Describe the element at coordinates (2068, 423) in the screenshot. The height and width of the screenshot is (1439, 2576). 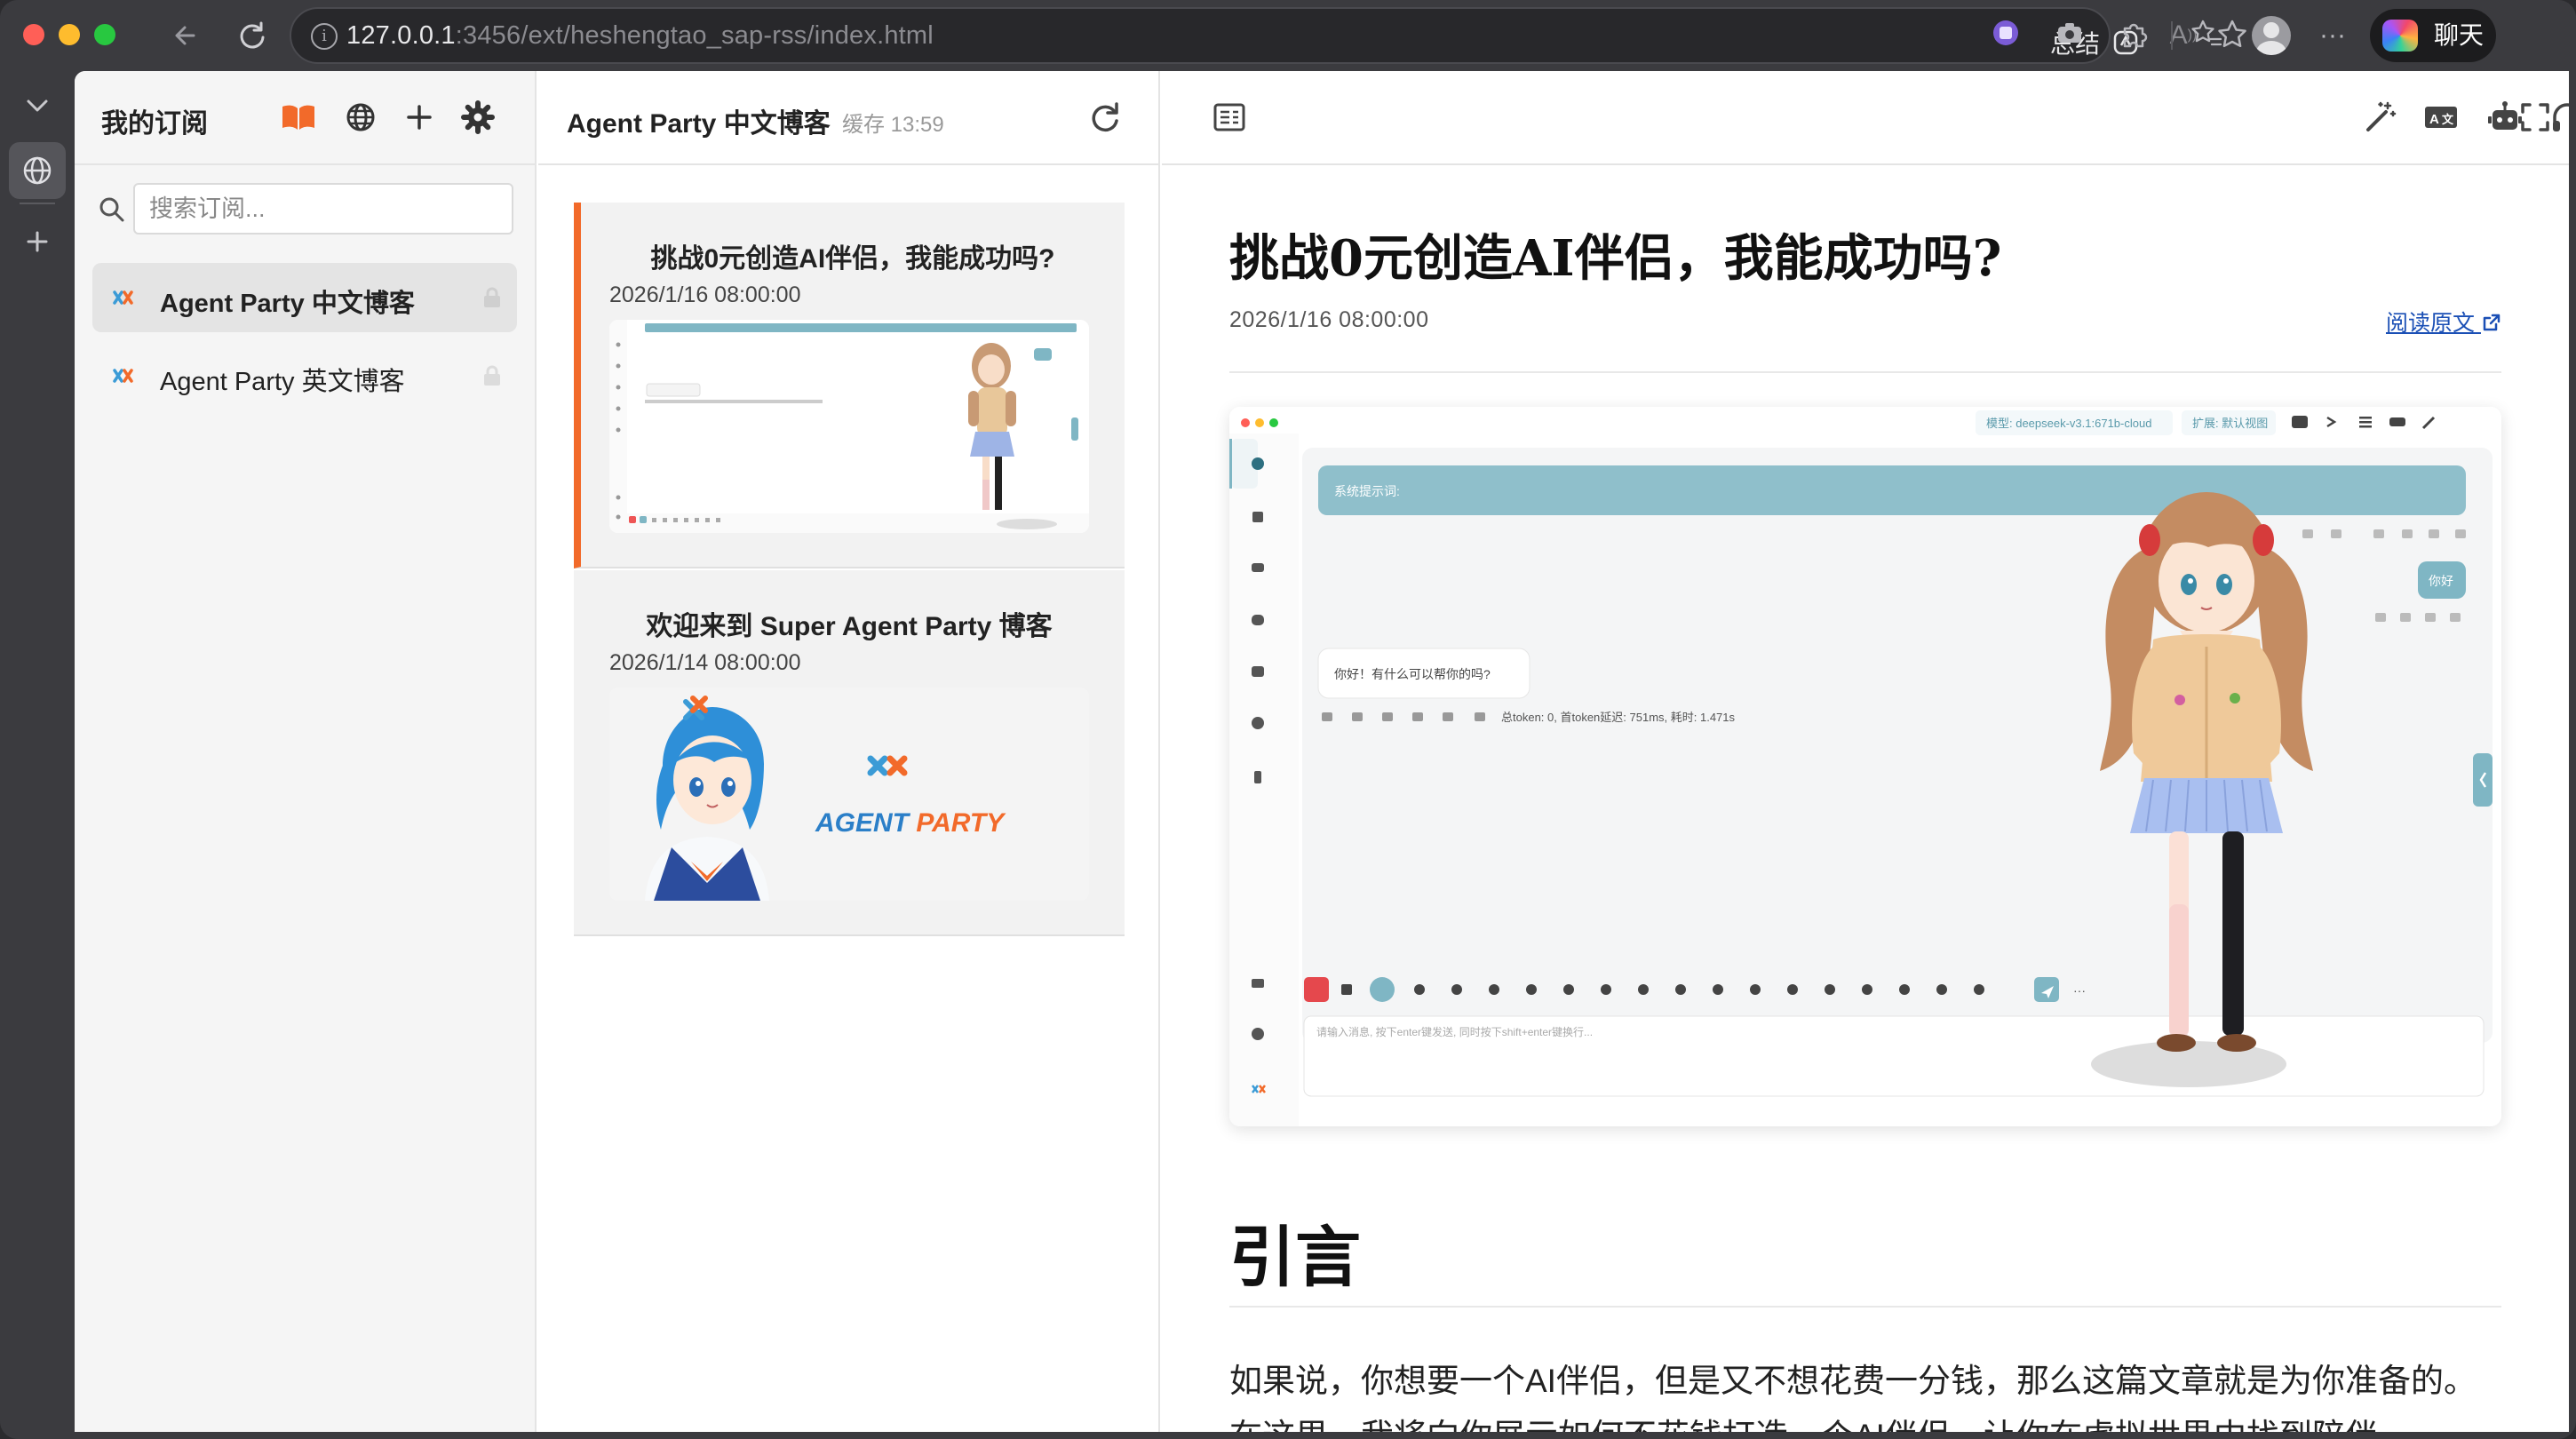
I see `model-chip: 模型: deepseek-v3.1:671b-cloud` at that location.